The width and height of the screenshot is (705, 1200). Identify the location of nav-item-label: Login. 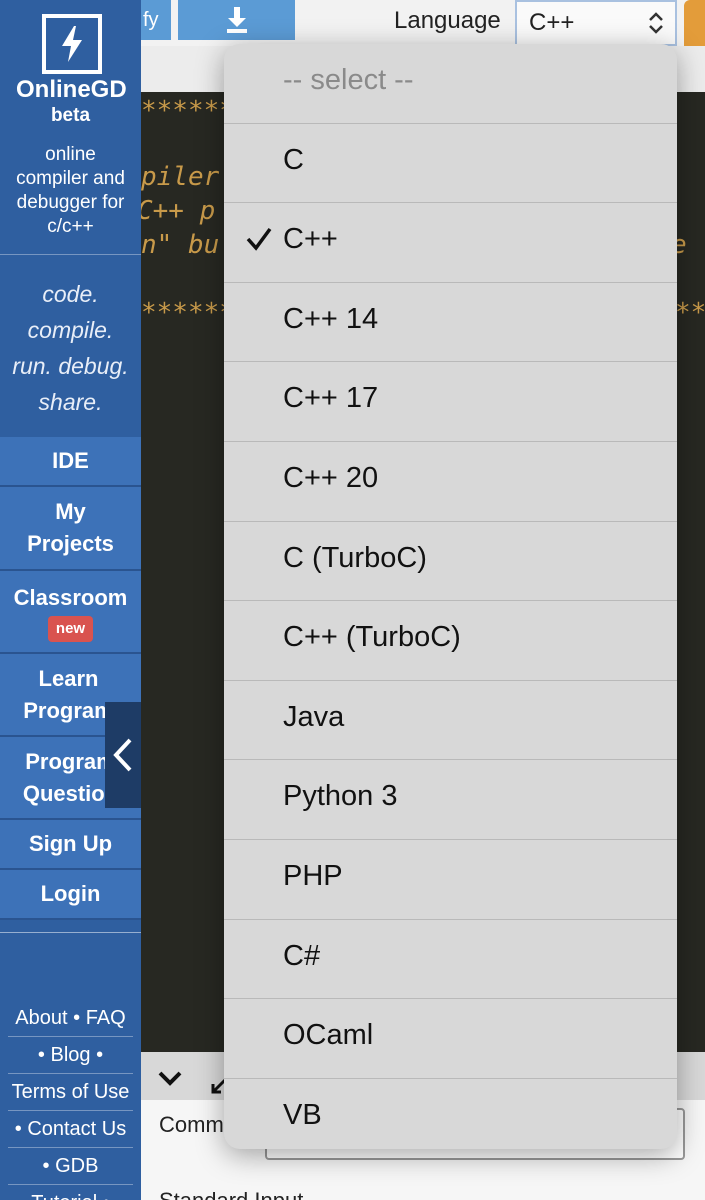
(70, 893).